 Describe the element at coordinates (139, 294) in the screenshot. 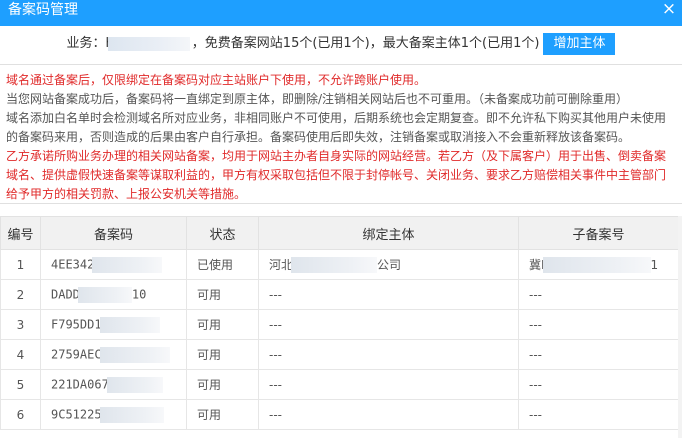

I see `record-code-suffix: 10` at that location.